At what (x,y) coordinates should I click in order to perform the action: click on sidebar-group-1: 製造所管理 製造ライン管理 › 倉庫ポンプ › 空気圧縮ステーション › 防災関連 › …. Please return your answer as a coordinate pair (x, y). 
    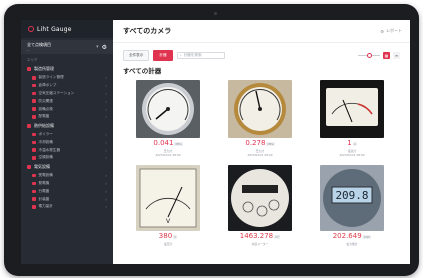
    Looking at the image, I should click on (67, 92).